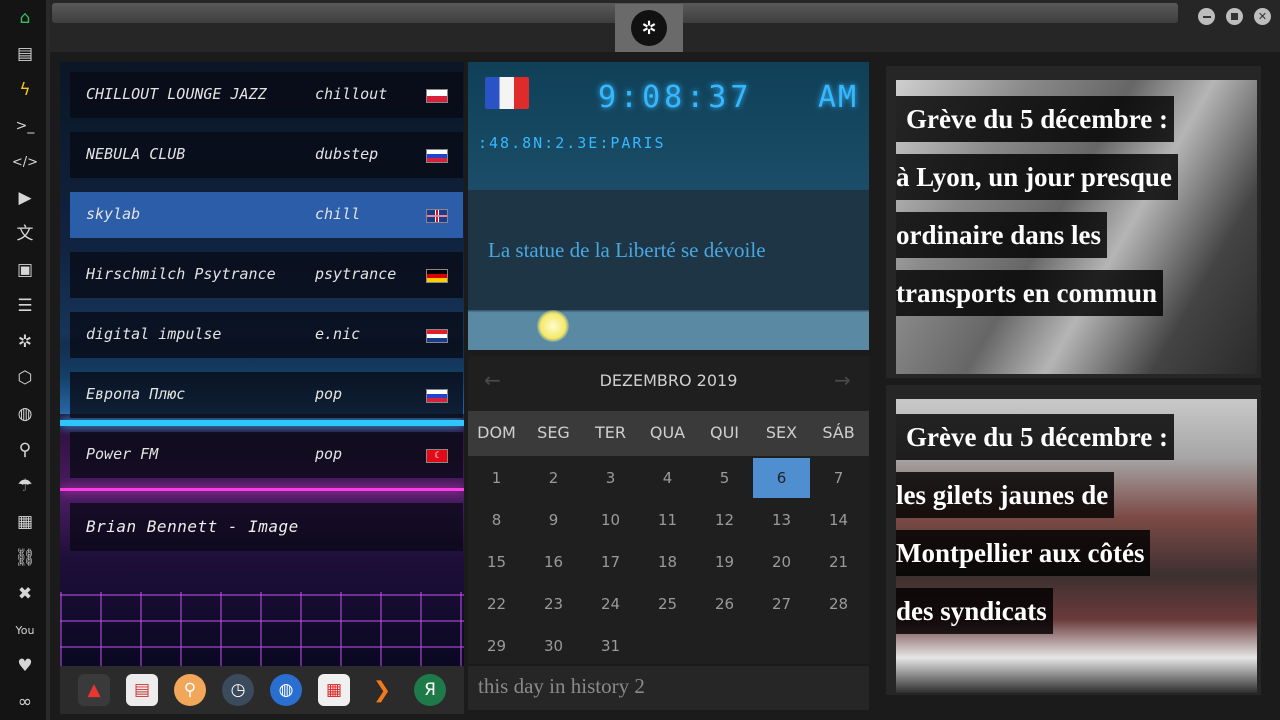  Describe the element at coordinates (610, 478) in the screenshot. I see `calendar-day: 3` at that location.